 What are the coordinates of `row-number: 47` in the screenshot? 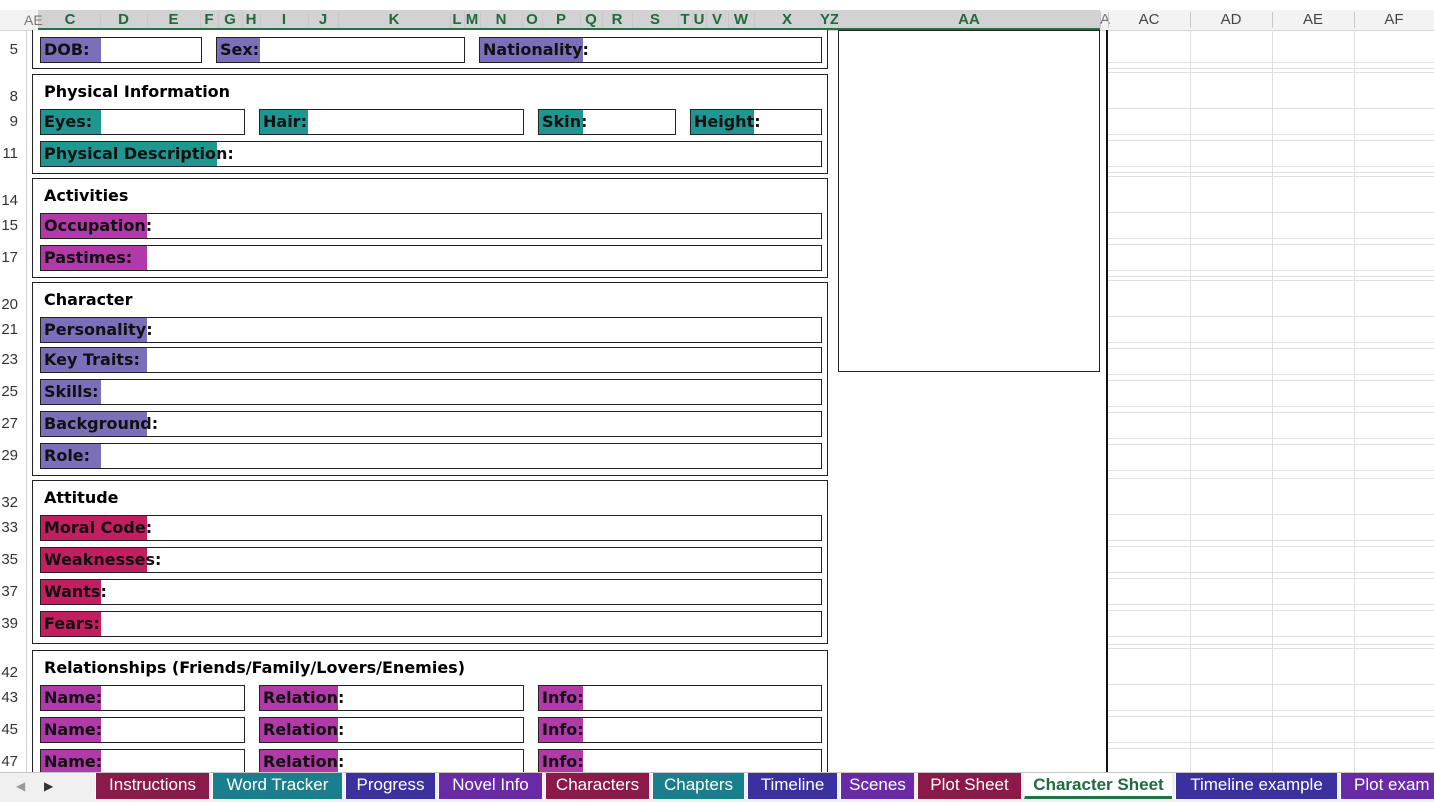 It's located at (9, 762).